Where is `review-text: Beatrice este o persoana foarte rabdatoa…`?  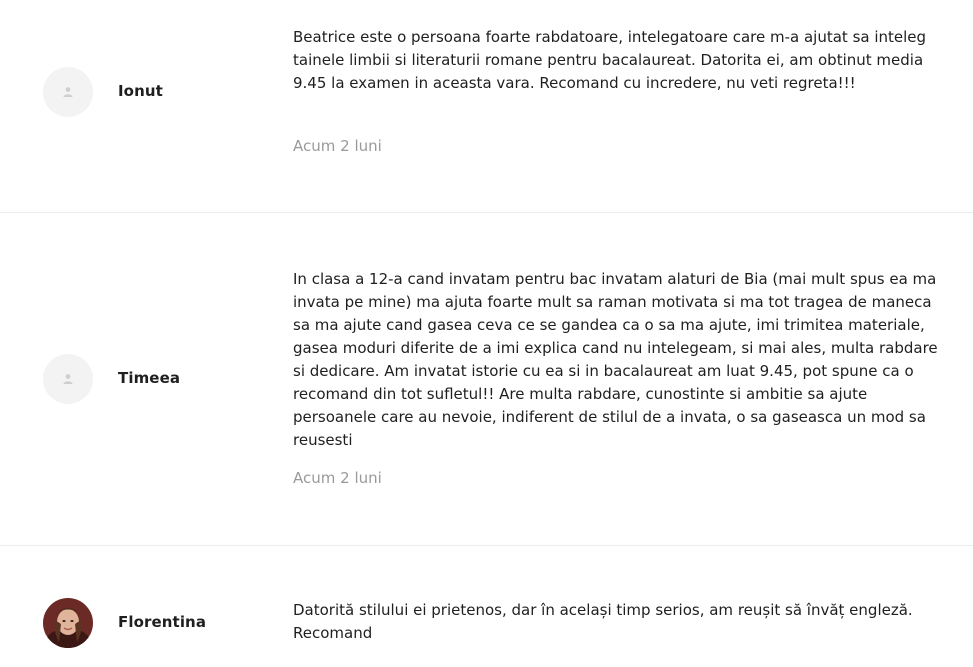
review-text: Beatrice este o persoana foarte rabdatoa… is located at coordinates (610, 60).